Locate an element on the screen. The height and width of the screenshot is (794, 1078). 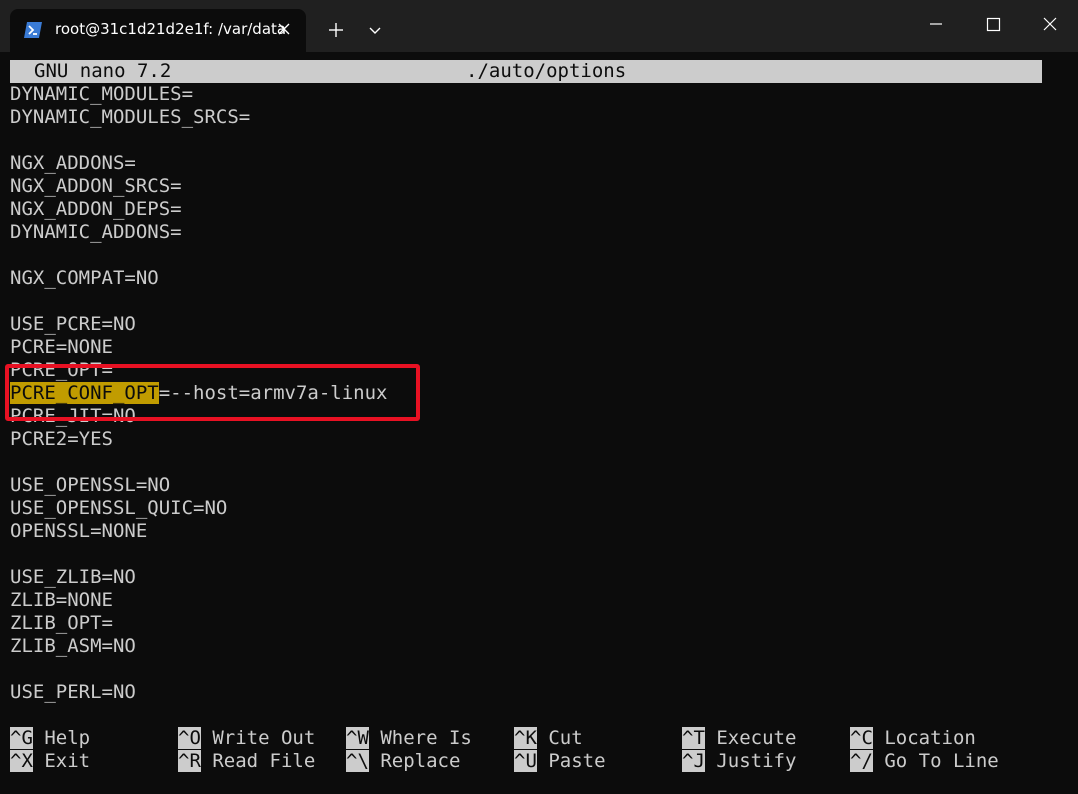
file-line: NGX_ADDON_DEPS= is located at coordinates (96, 209).